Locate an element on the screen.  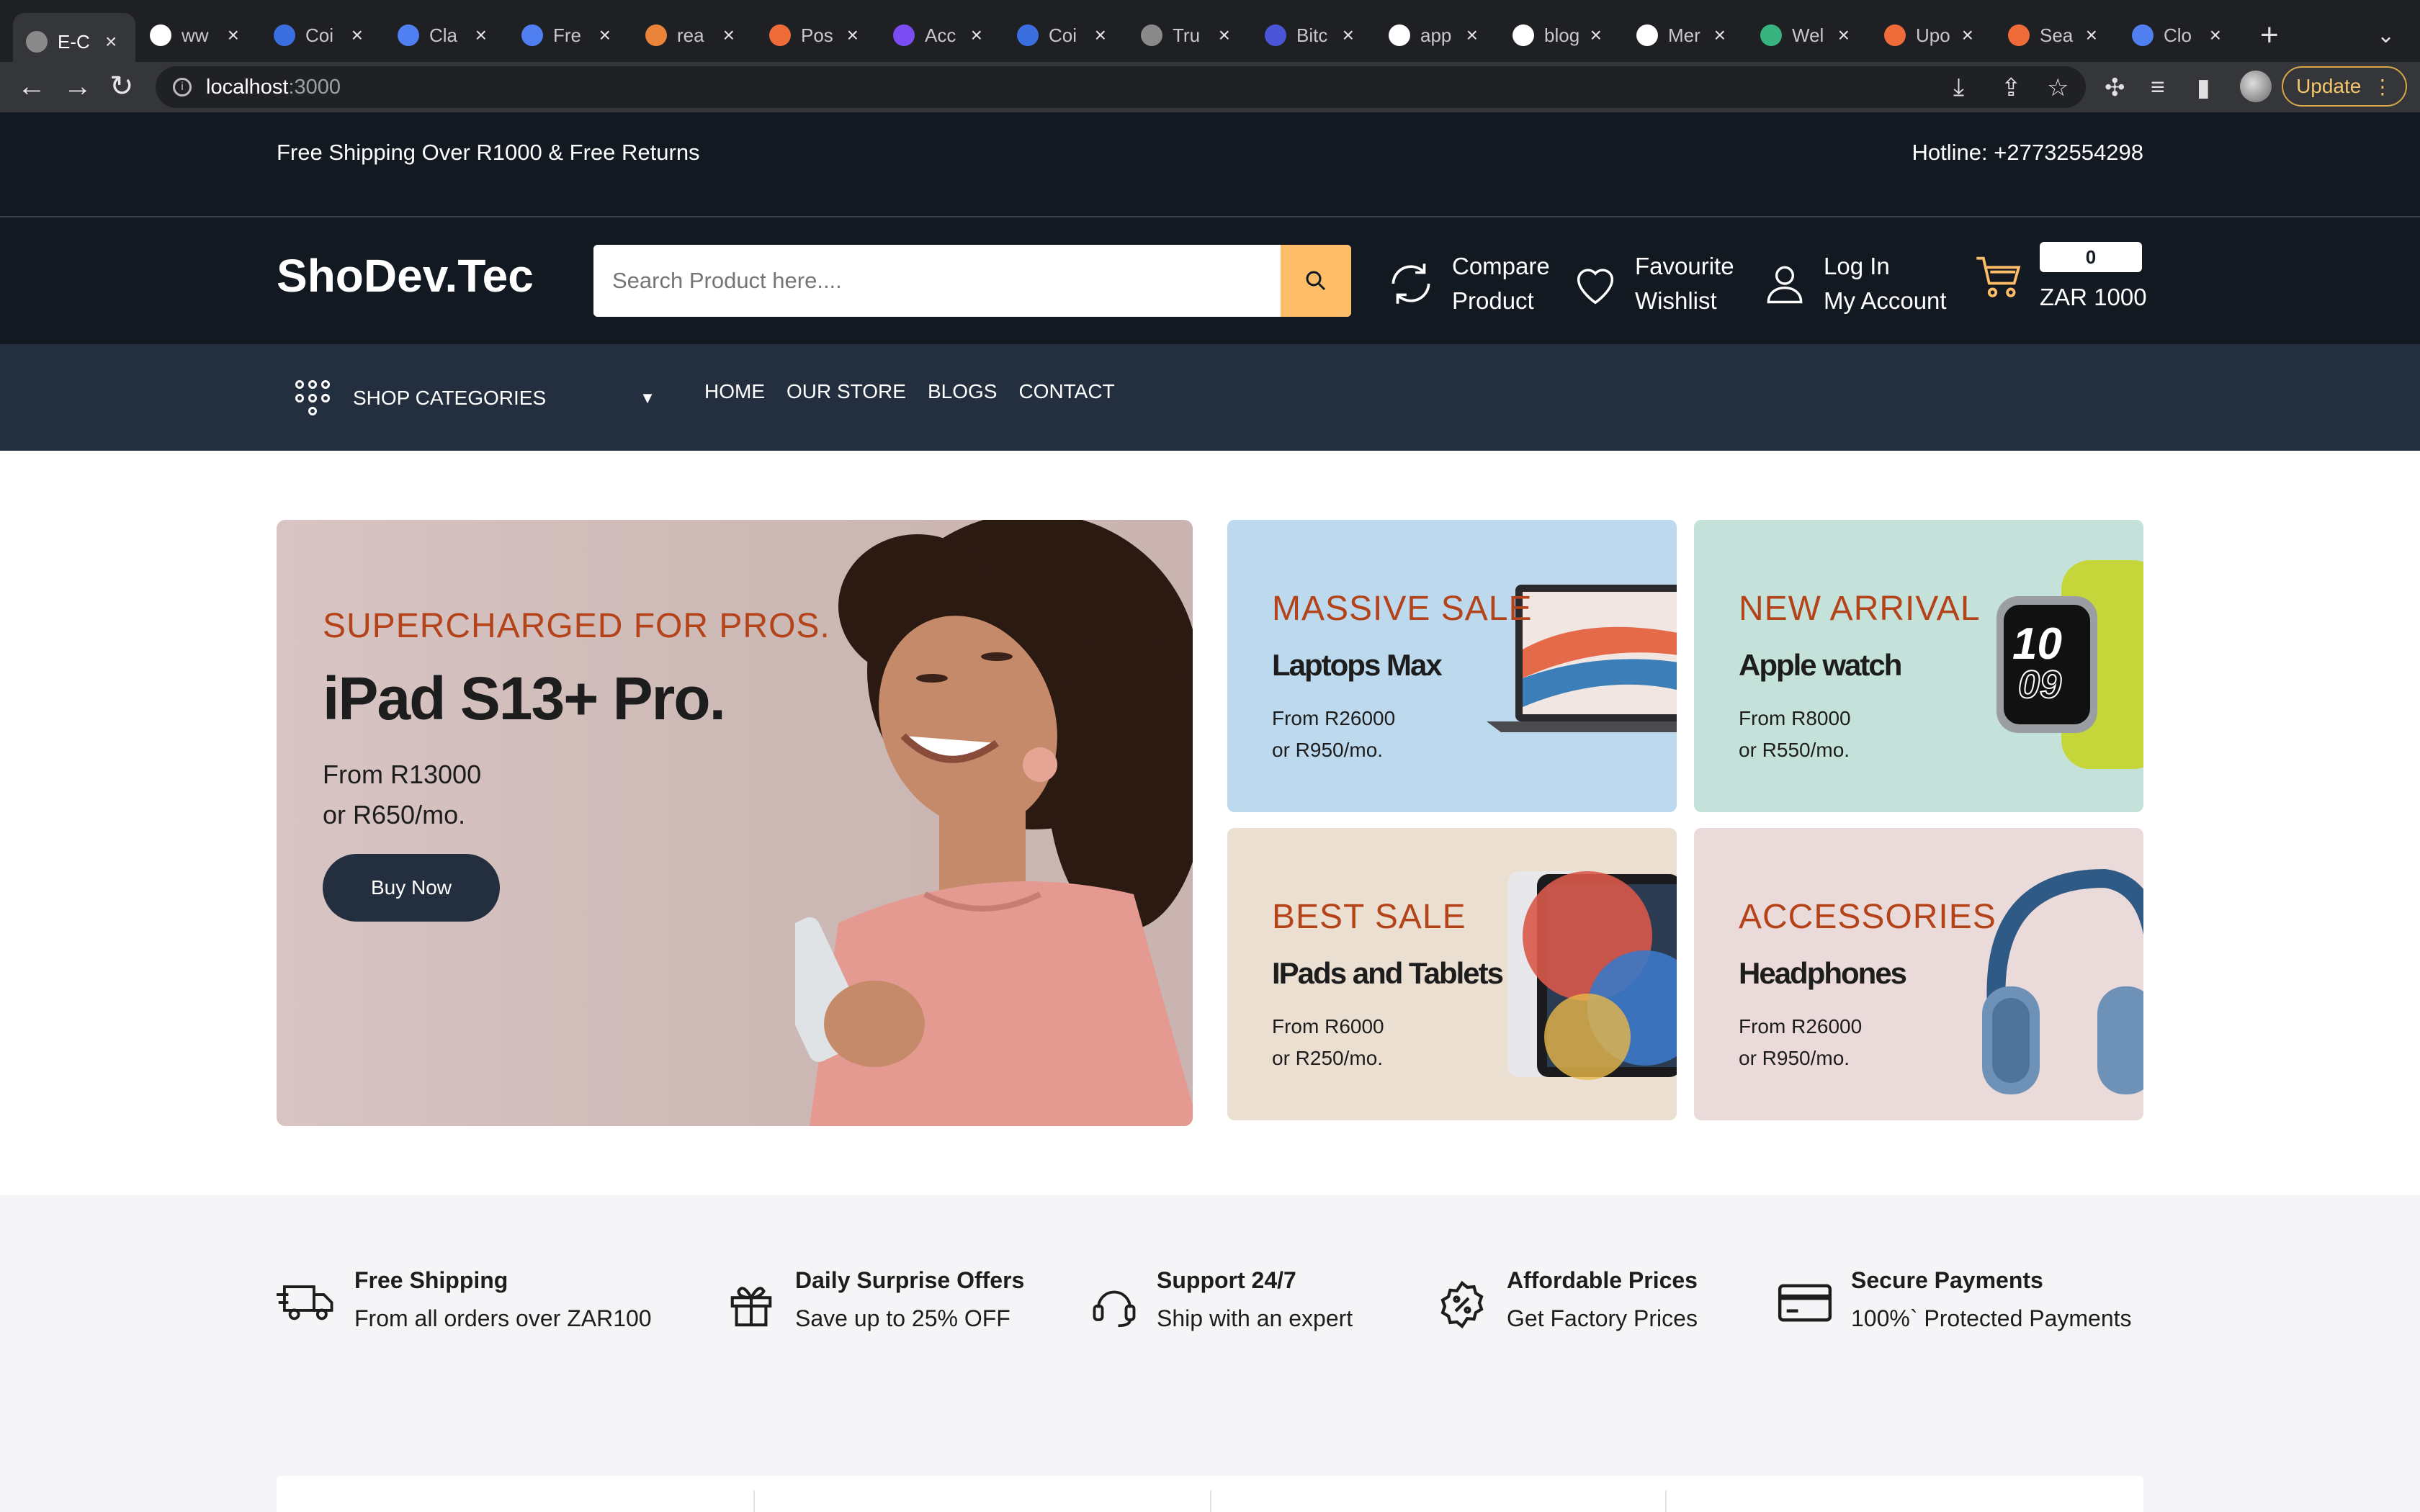
service-support: Support 24/7 Ship with an expert is located at coordinates (1221, 1299).